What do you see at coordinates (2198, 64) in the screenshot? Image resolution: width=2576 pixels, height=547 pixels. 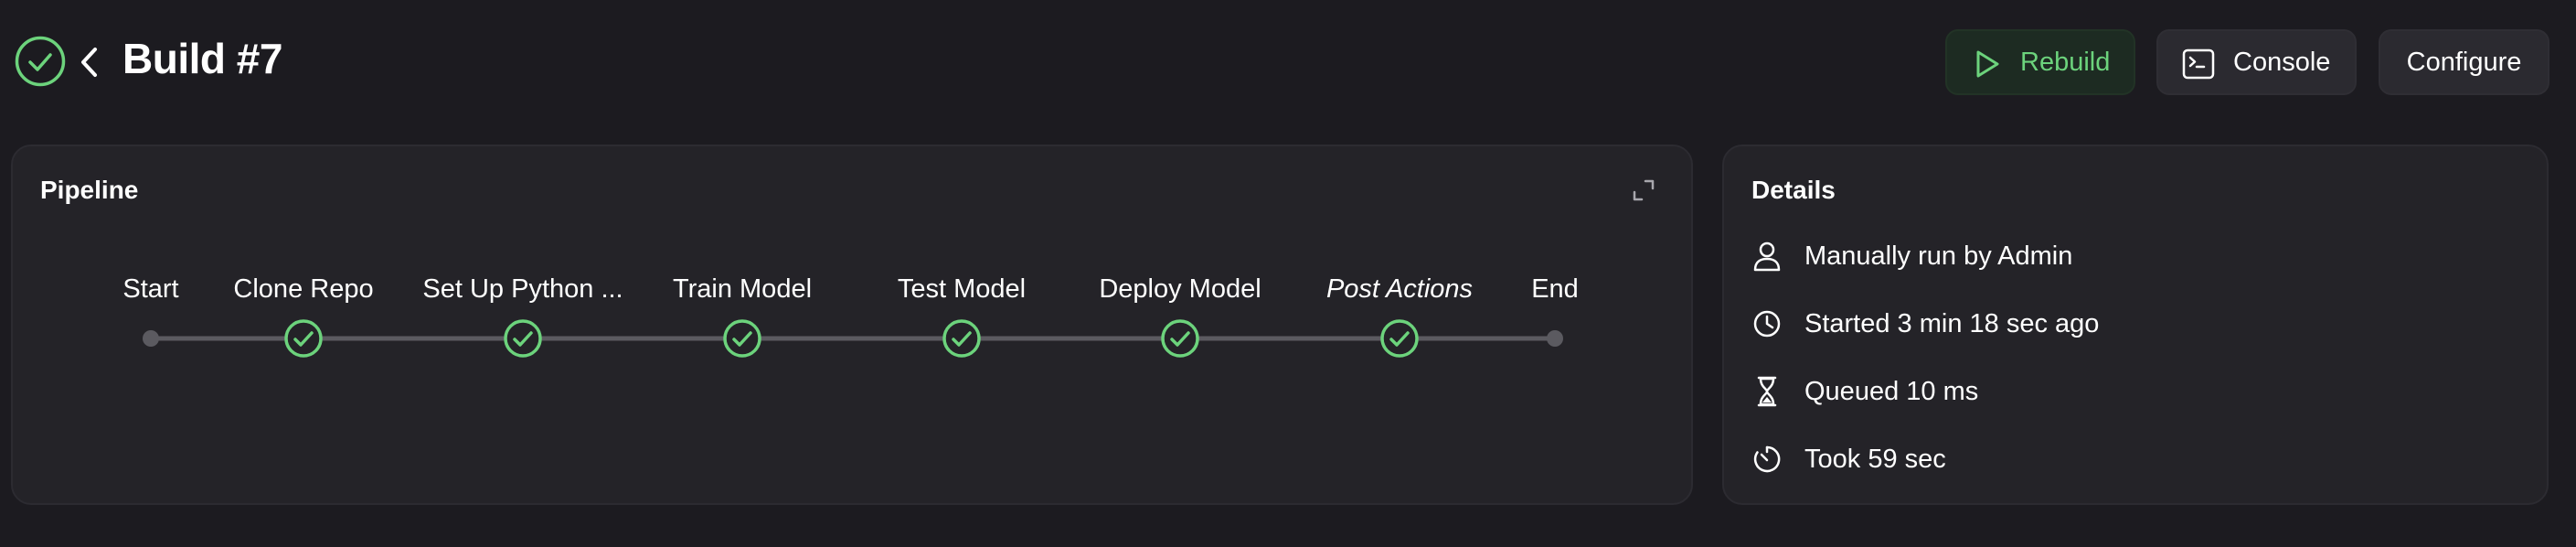 I see `terminal-icon` at bounding box center [2198, 64].